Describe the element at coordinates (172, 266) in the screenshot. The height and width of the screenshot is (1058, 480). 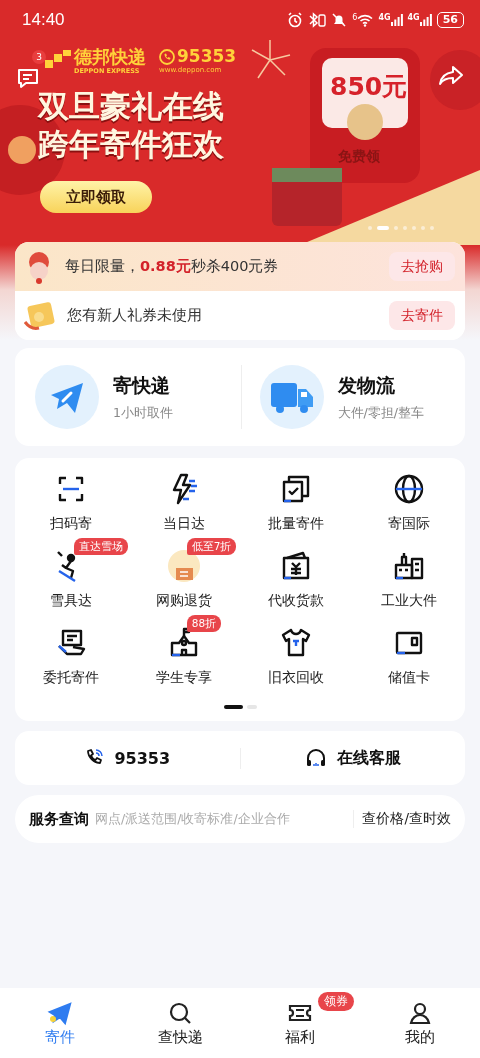
I see `notice-text: 每日限量，0.88元秒杀400元券` at that location.